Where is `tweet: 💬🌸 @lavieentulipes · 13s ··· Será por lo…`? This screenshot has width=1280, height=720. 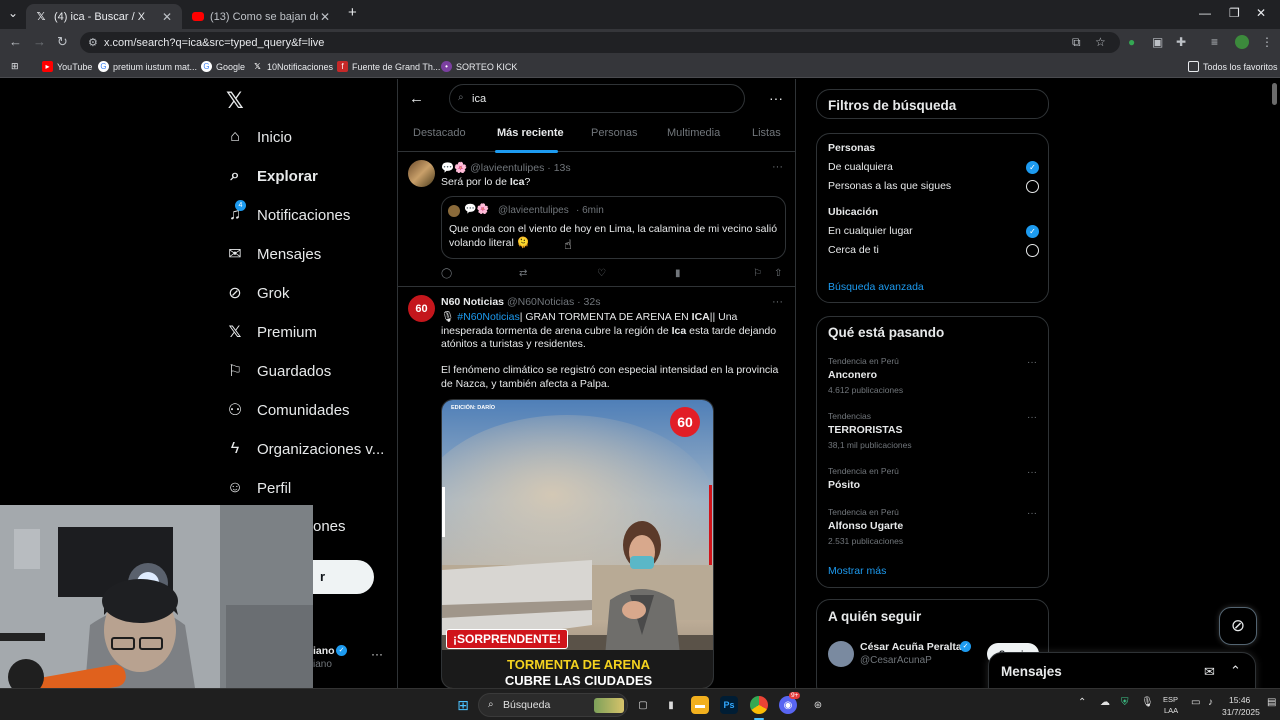
tweet: 💬🌸 @lavieentulipes · 13s ··· Será por lo… is located at coordinates (596, 220).